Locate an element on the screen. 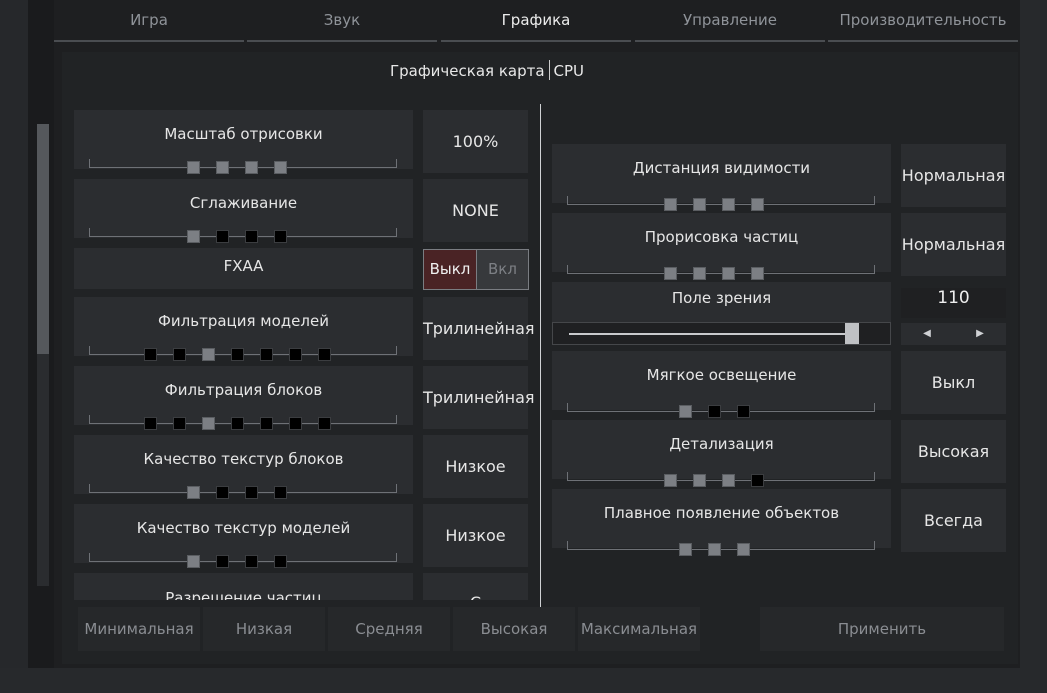 The image size is (1047, 693). preset-low-button: Низкая is located at coordinates (264, 629).